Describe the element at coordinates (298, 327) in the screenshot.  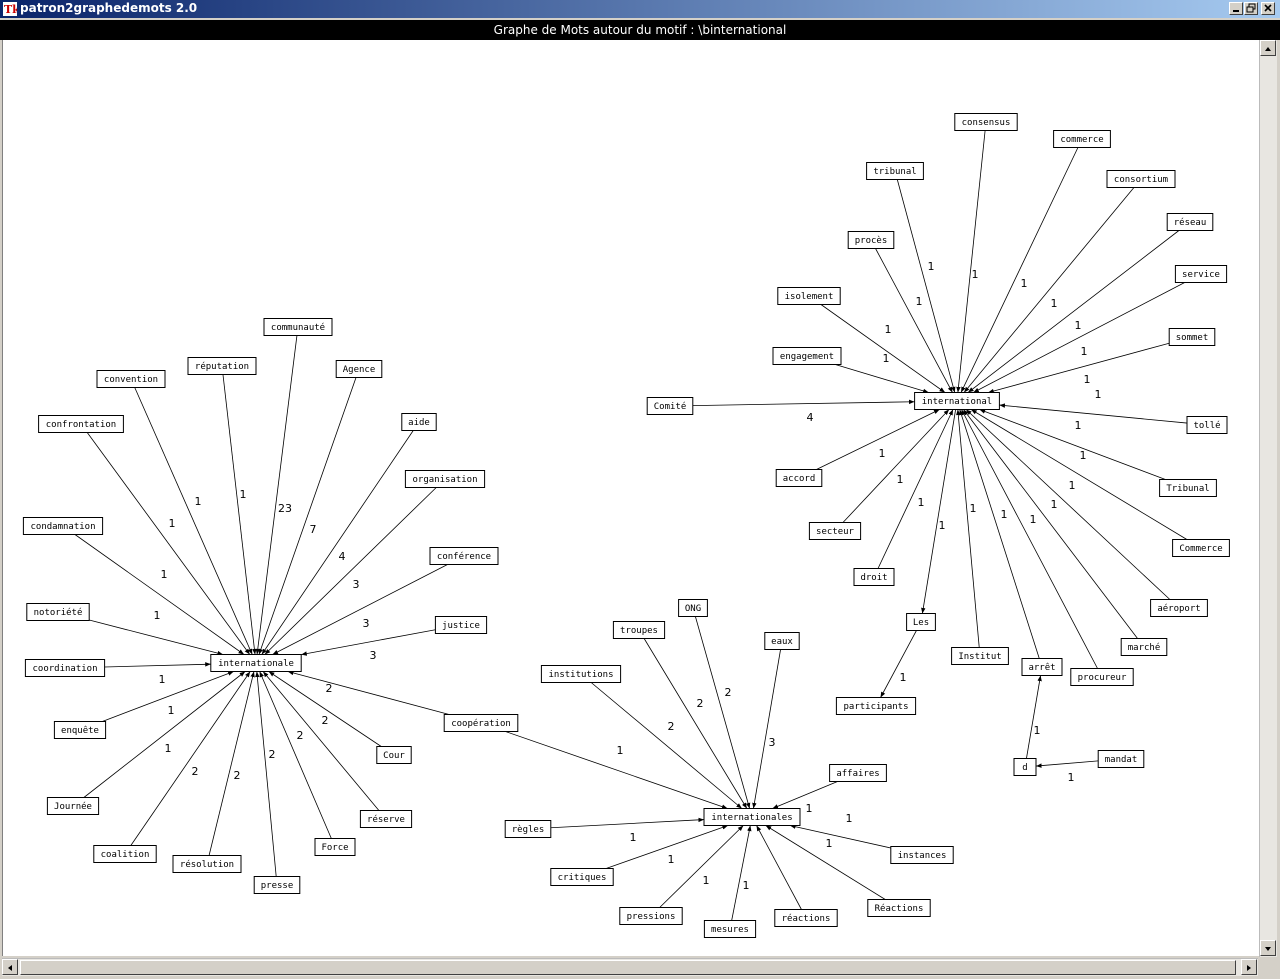
I see `node-communaute: communauté` at that location.